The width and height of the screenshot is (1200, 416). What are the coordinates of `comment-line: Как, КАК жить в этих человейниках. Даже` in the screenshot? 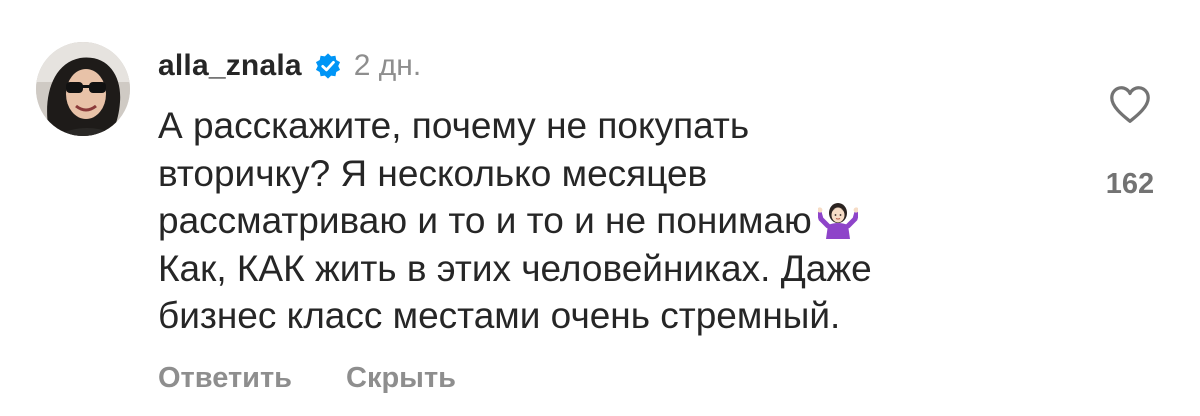 It's located at (515, 268).